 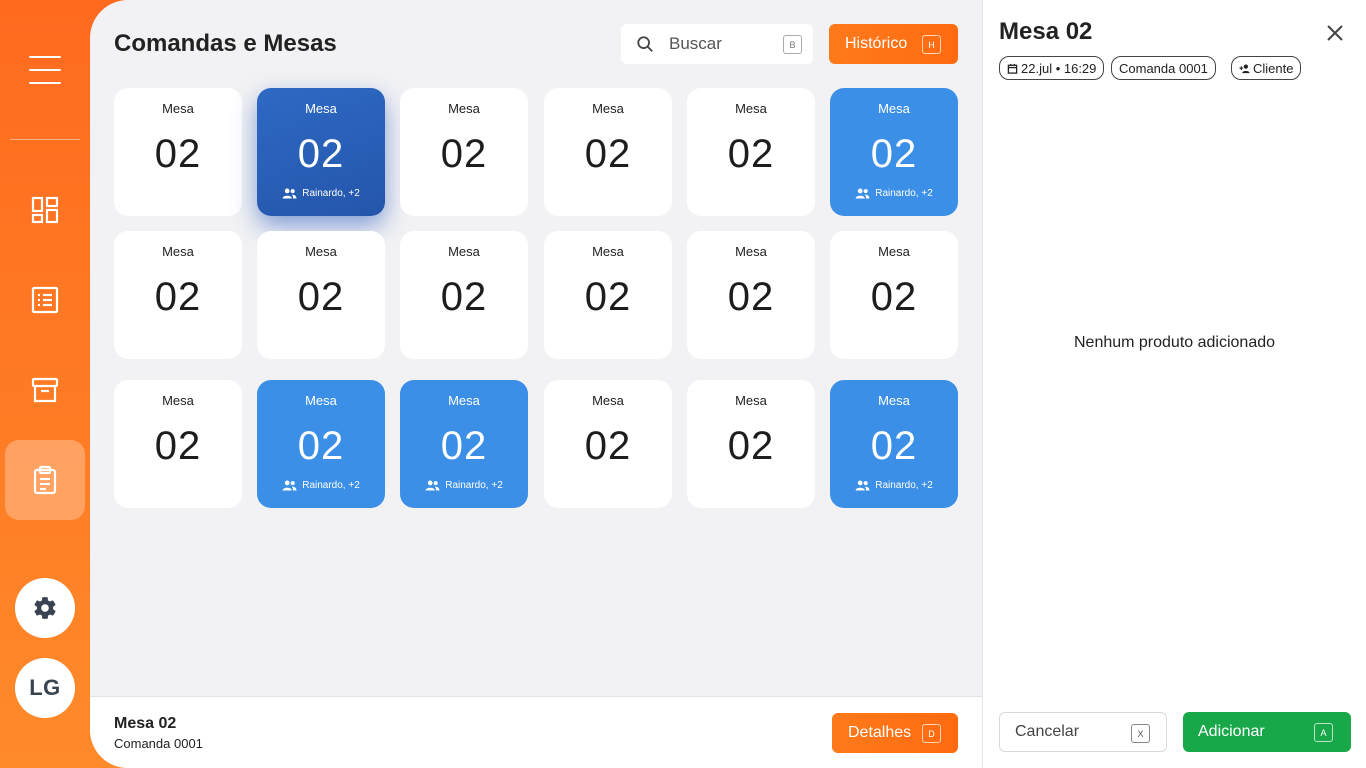 I want to click on add-button: Adicionar A, so click(x=1267, y=732).